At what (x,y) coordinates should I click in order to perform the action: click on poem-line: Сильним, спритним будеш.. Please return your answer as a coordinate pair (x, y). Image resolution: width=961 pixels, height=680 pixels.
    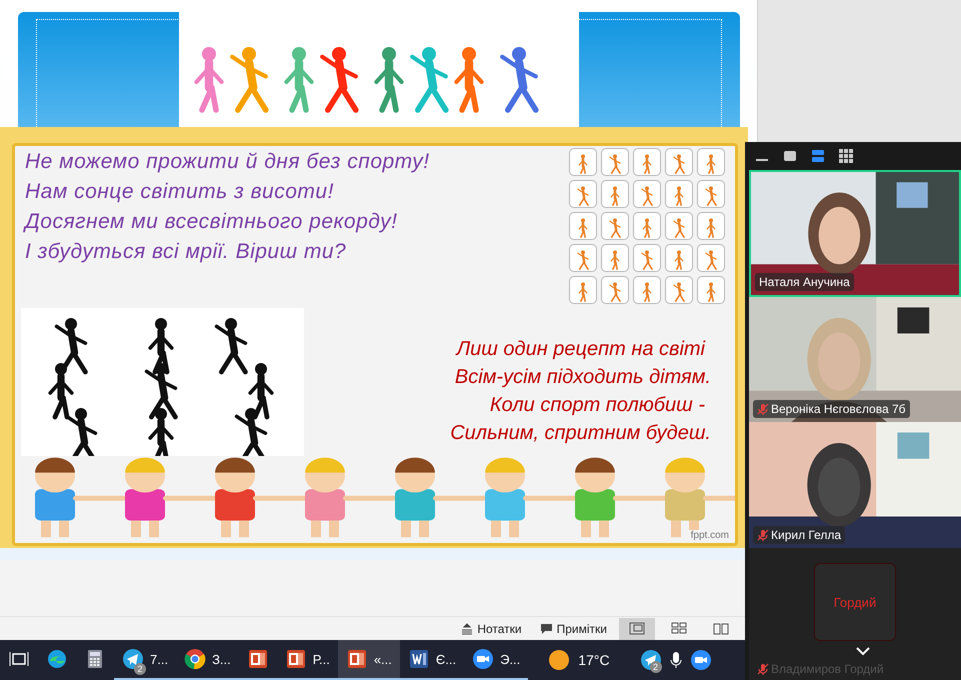
    Looking at the image, I should click on (580, 433).